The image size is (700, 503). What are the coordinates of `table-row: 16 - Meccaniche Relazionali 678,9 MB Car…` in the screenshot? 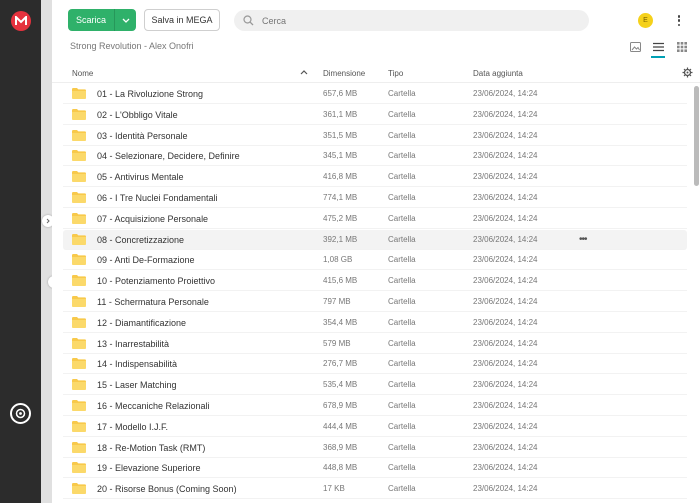 It's located at (375, 406).